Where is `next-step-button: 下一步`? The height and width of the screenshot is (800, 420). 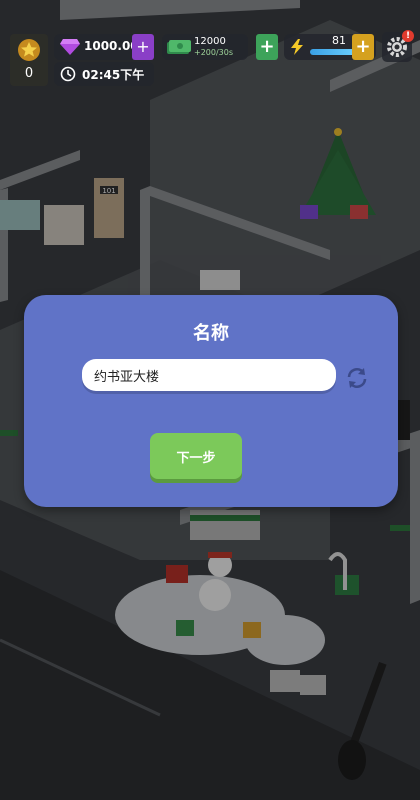 next-step-button: 下一步 is located at coordinates (196, 456).